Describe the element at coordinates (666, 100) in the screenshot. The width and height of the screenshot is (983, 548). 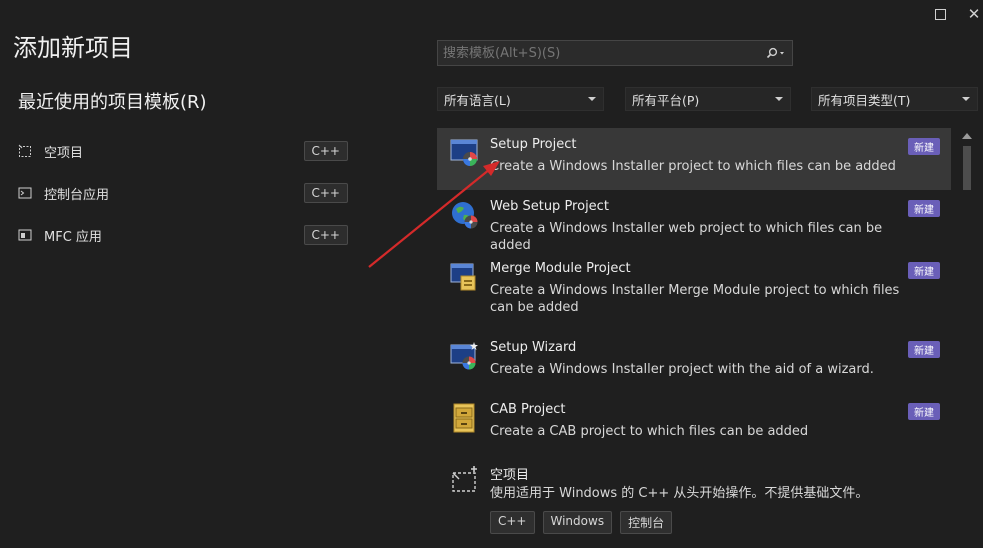
I see `platform-filter-label: 所有平台(P)` at that location.